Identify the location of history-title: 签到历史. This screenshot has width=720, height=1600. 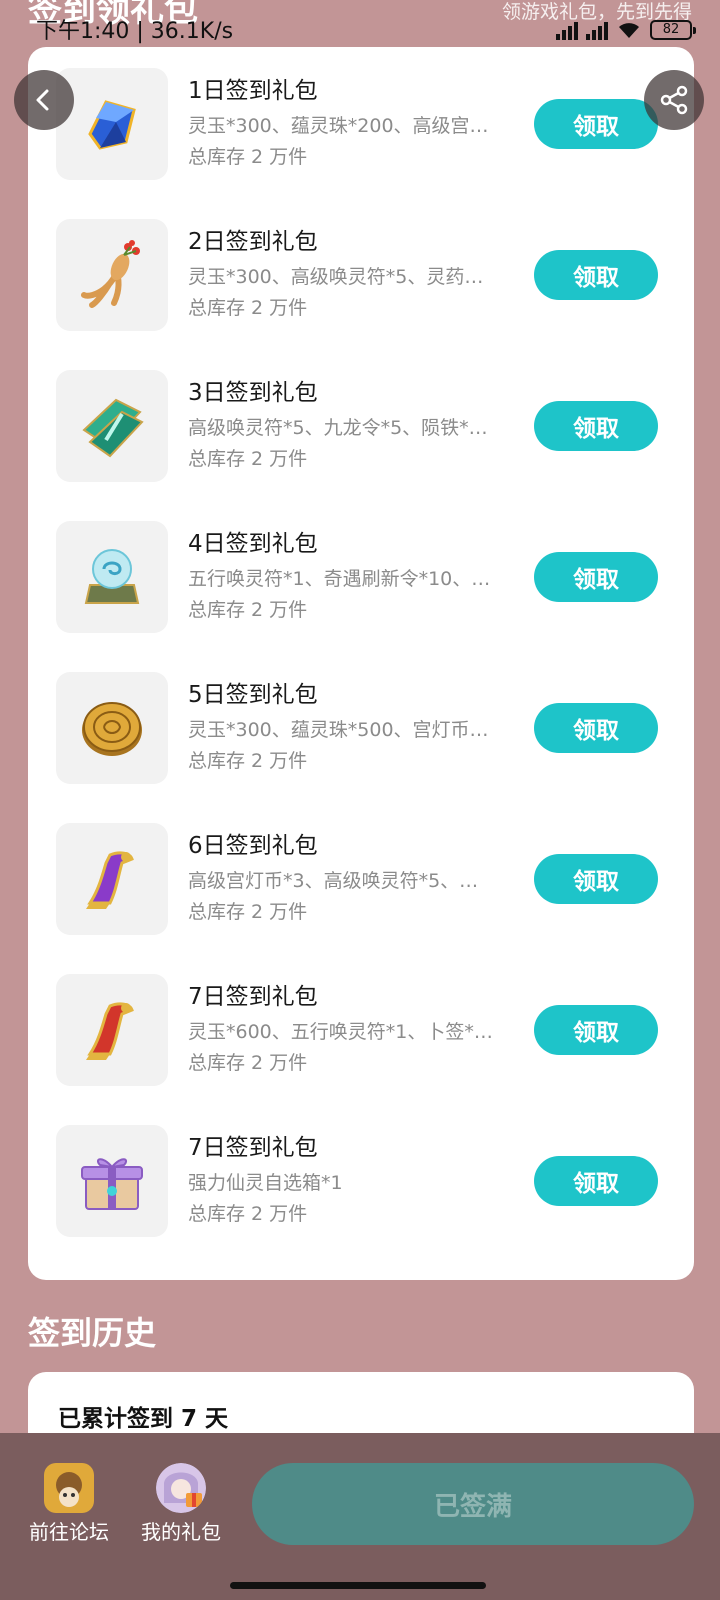
(92, 1333).